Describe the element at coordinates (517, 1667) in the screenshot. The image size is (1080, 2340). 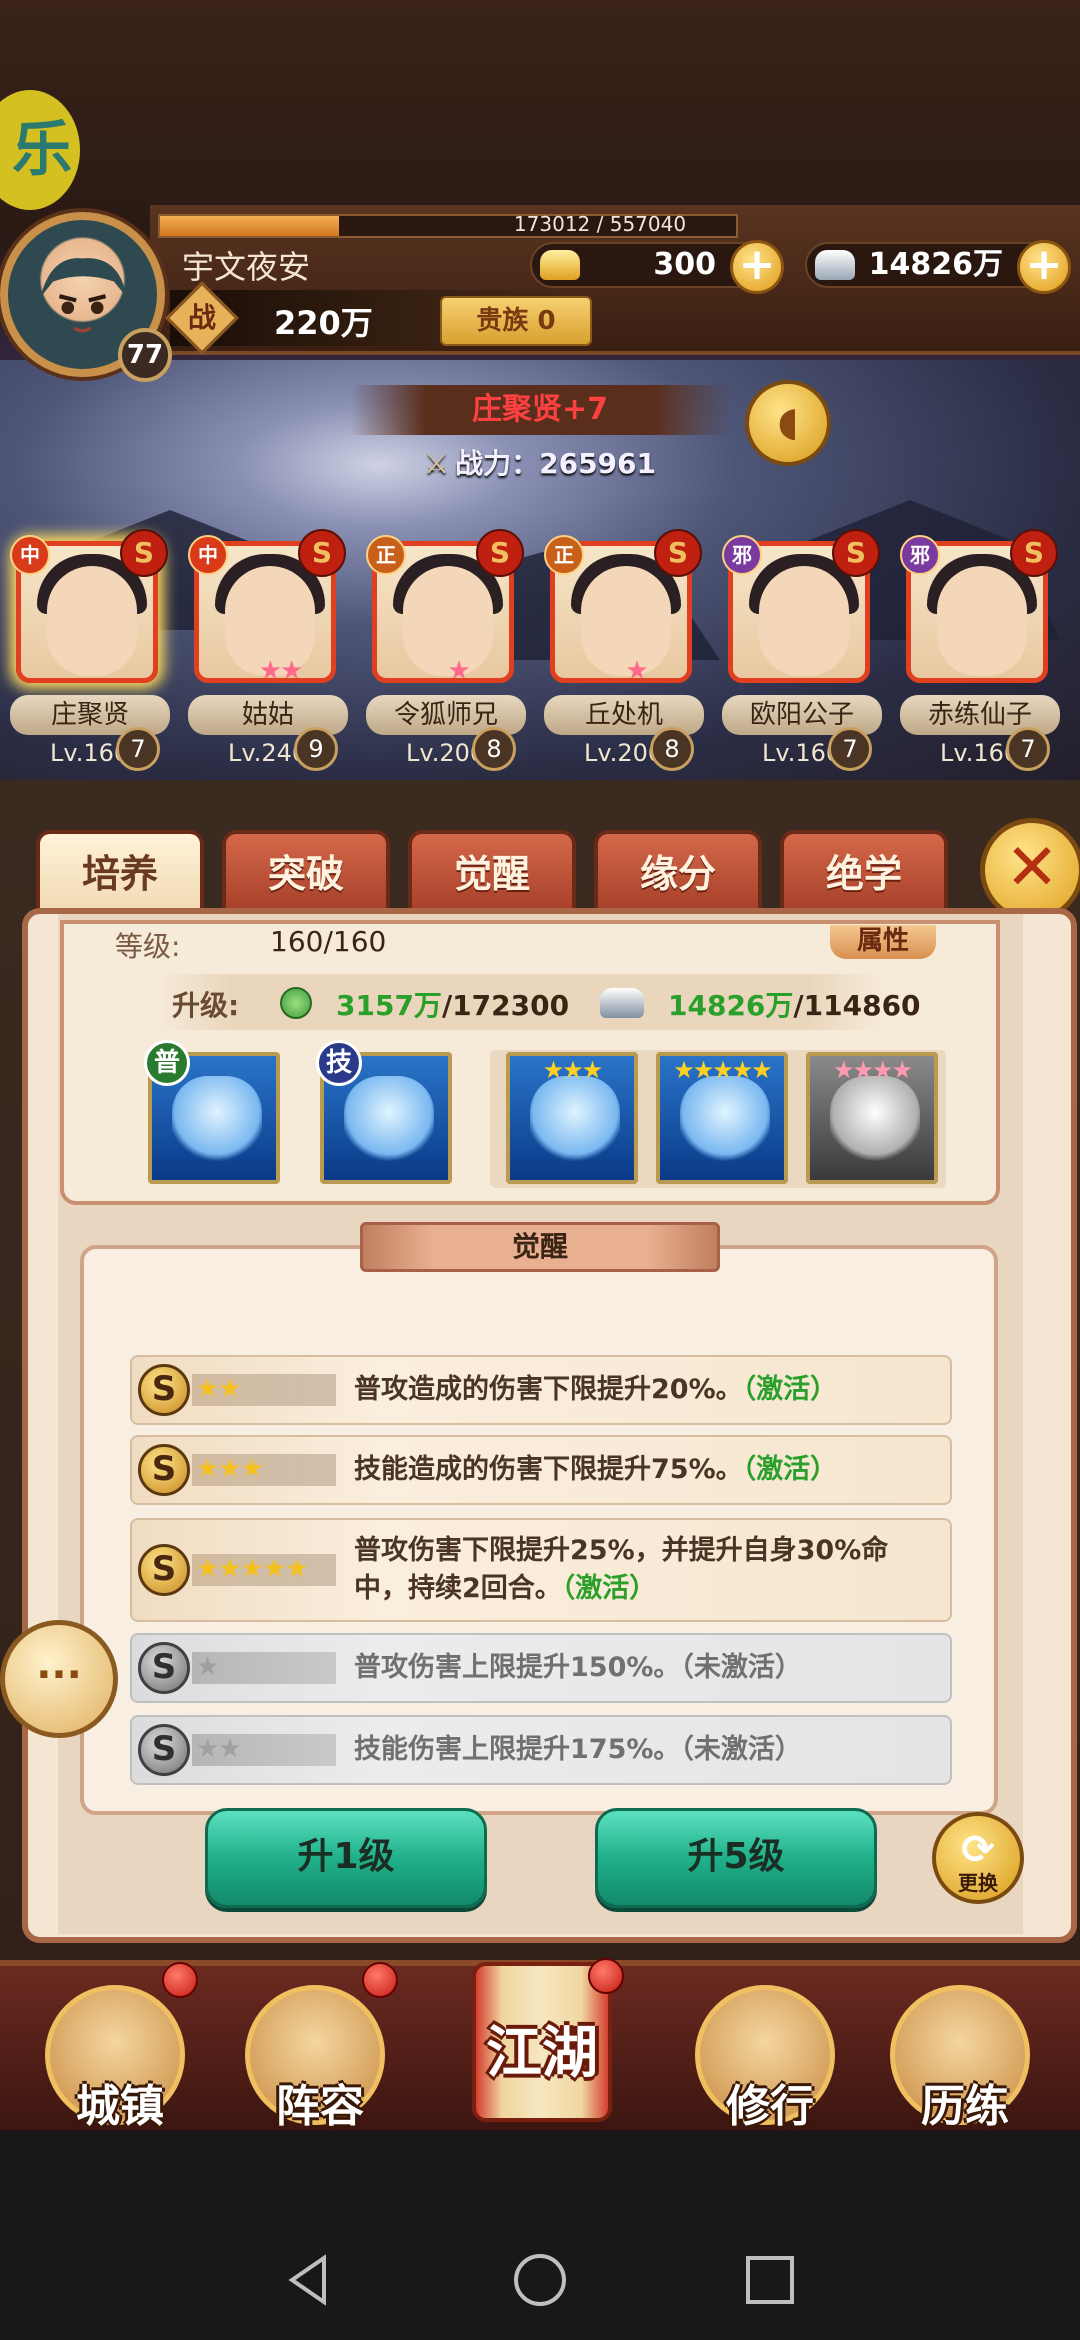
I see `skill-desc: 普攻伤害上限提升150%。` at that location.